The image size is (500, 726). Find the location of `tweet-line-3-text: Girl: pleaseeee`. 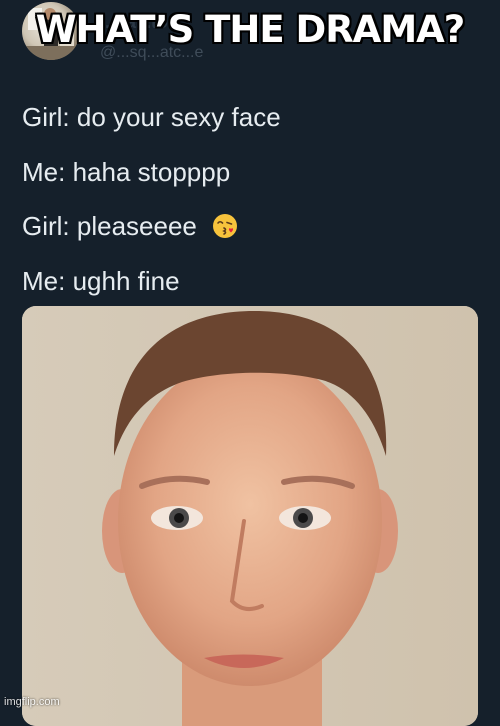

tweet-line-3-text: Girl: pleaseeee is located at coordinates (109, 226).